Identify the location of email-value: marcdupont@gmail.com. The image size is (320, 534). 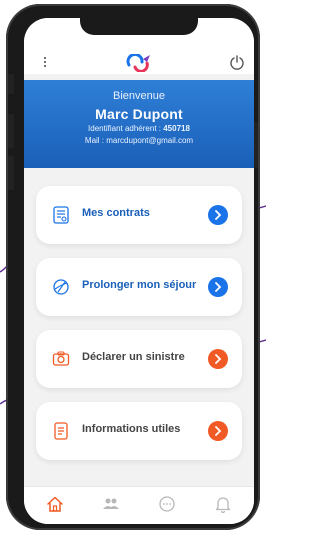
(150, 140).